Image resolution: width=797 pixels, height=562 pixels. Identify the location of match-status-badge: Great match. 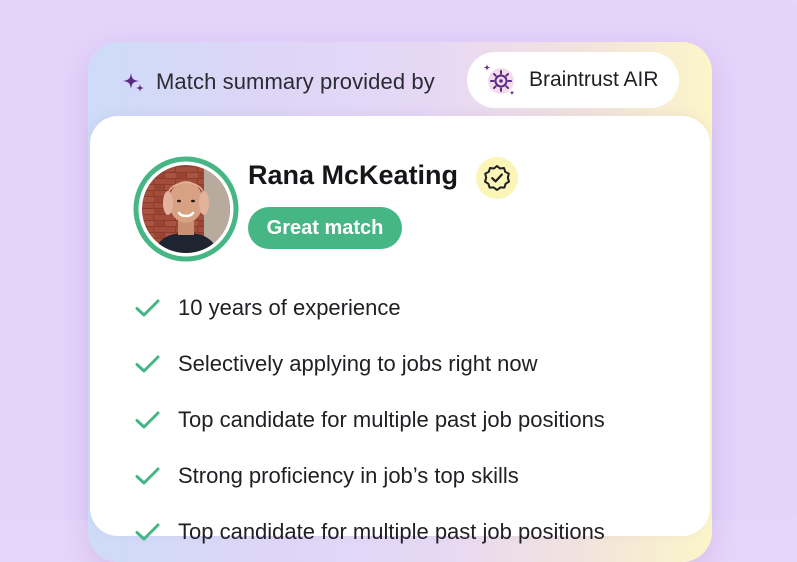
(325, 228).